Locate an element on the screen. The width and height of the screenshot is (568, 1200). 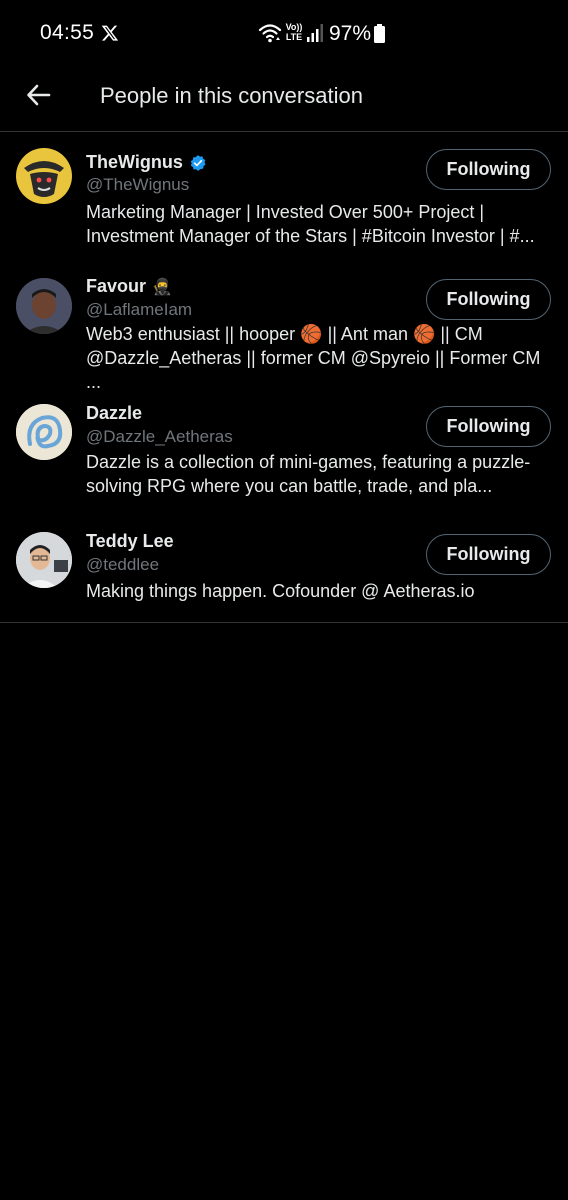
user-handle: @teddlee is located at coordinates (122, 565).